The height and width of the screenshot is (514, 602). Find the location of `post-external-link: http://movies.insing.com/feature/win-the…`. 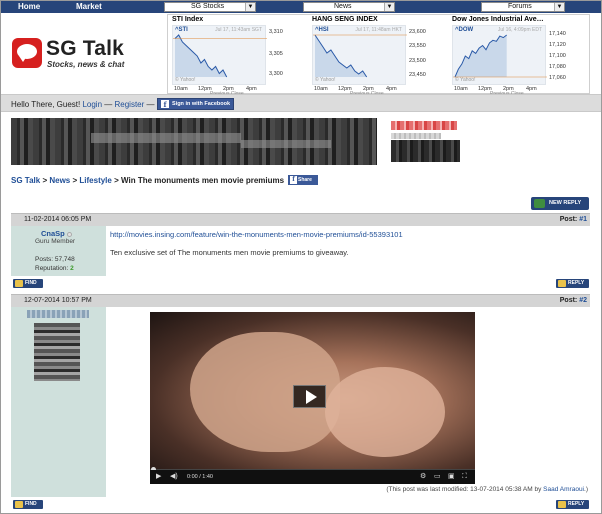

post-external-link: http://movies.insing.com/feature/win-the… is located at coordinates (256, 234).